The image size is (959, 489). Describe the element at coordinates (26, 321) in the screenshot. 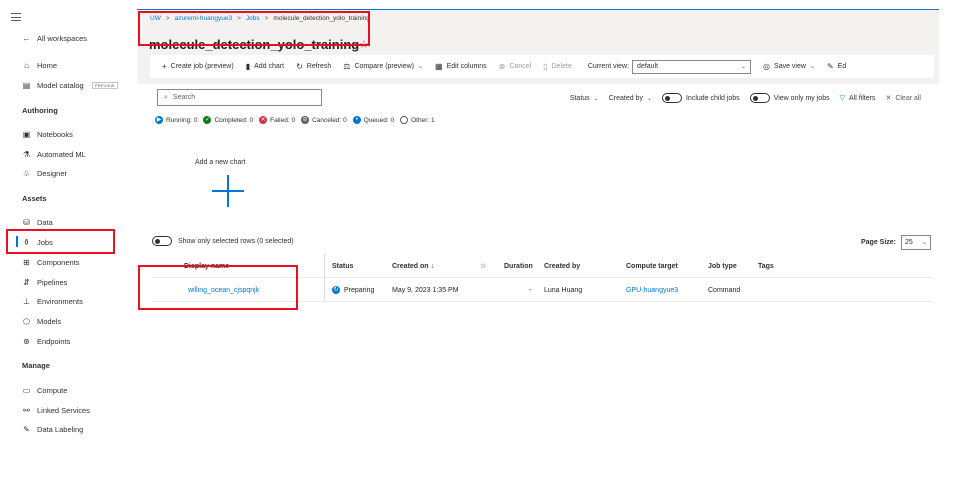

I see `cube-icon: ⬡` at that location.